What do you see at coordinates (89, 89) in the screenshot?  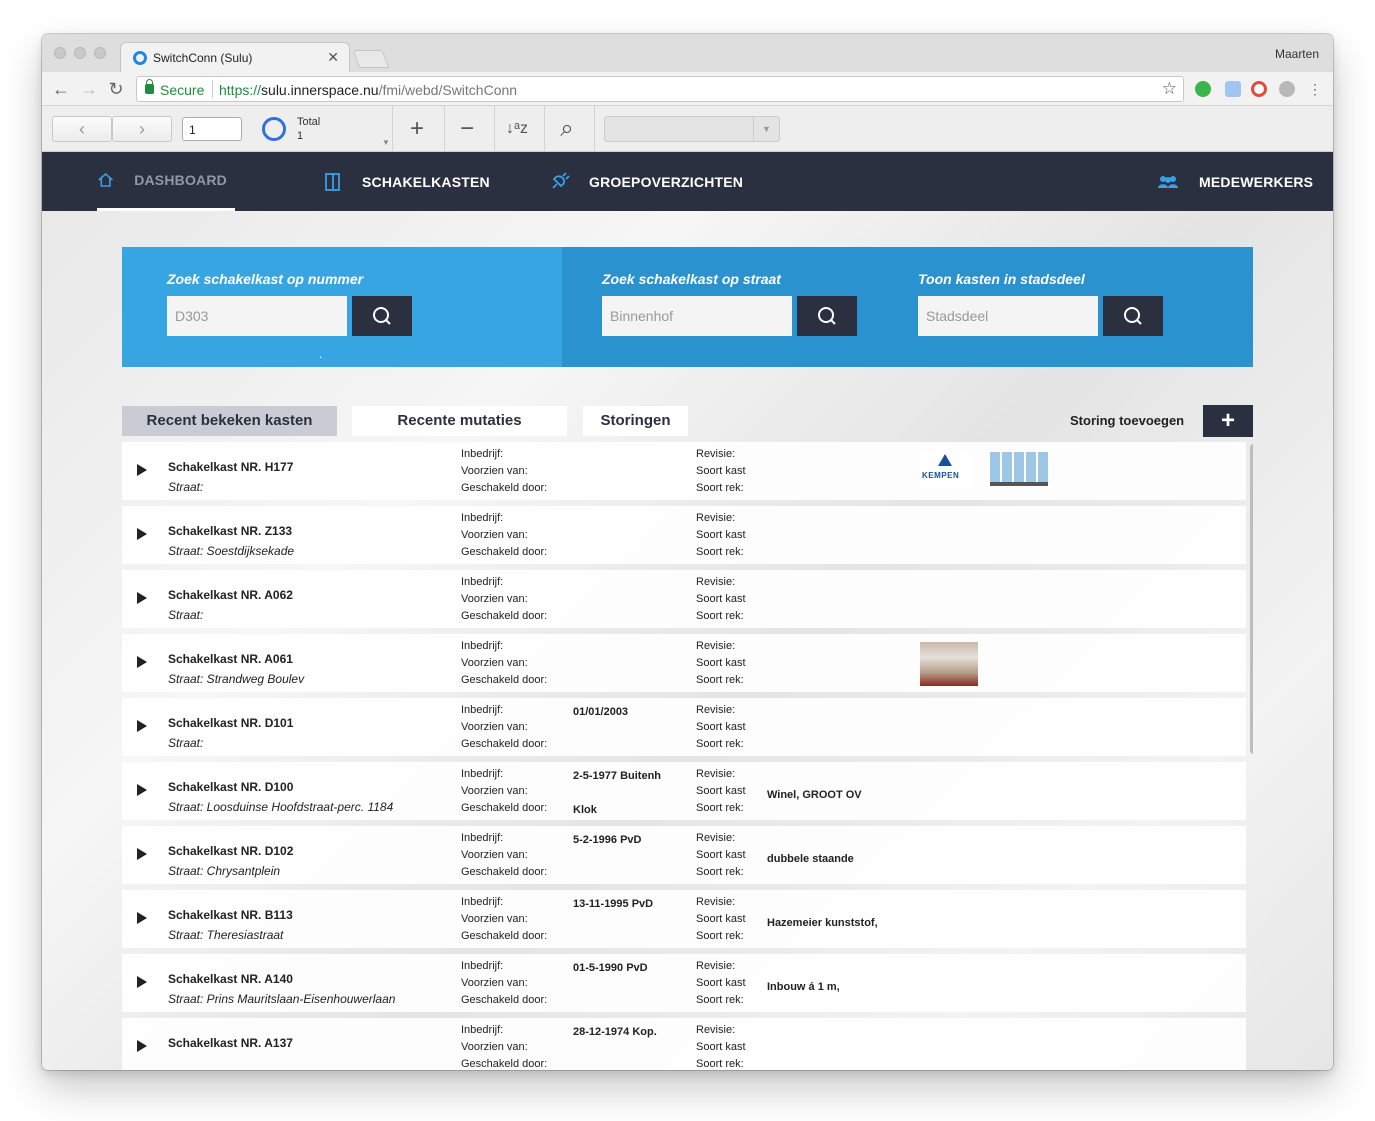 I see `forward-icon: →` at bounding box center [89, 89].